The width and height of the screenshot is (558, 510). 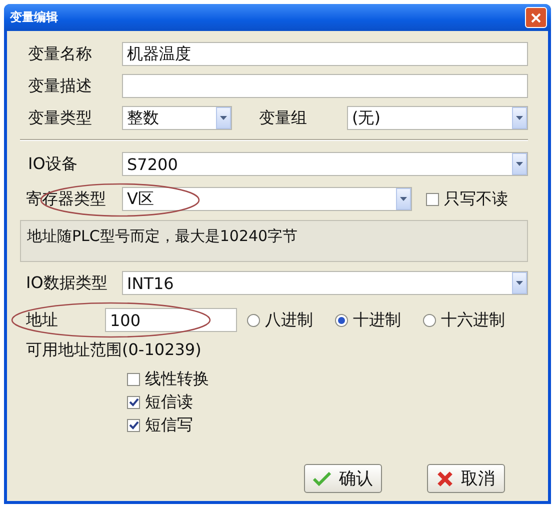 What do you see at coordinates (437, 118) in the screenshot?
I see `group-dropdown: (无)` at bounding box center [437, 118].